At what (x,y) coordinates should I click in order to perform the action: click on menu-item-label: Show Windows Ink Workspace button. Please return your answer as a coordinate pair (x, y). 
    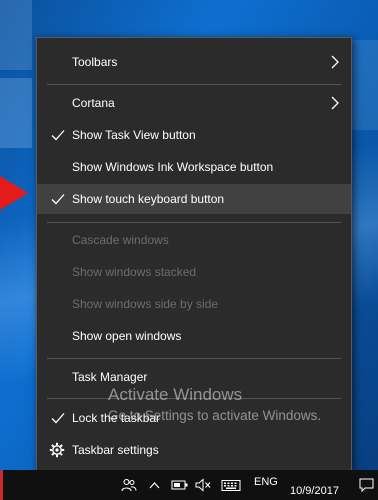
    Looking at the image, I should click on (173, 167).